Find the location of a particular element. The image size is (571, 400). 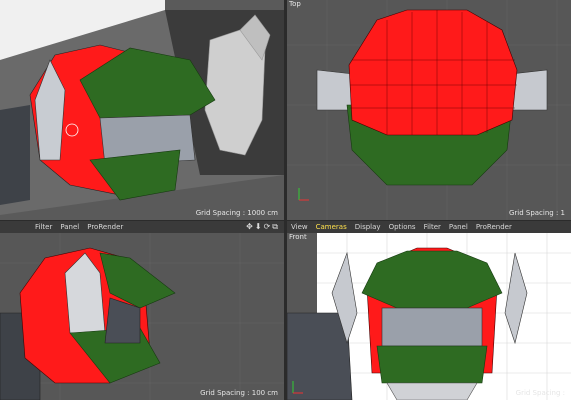

helmet-side-view is located at coordinates (97, 315).